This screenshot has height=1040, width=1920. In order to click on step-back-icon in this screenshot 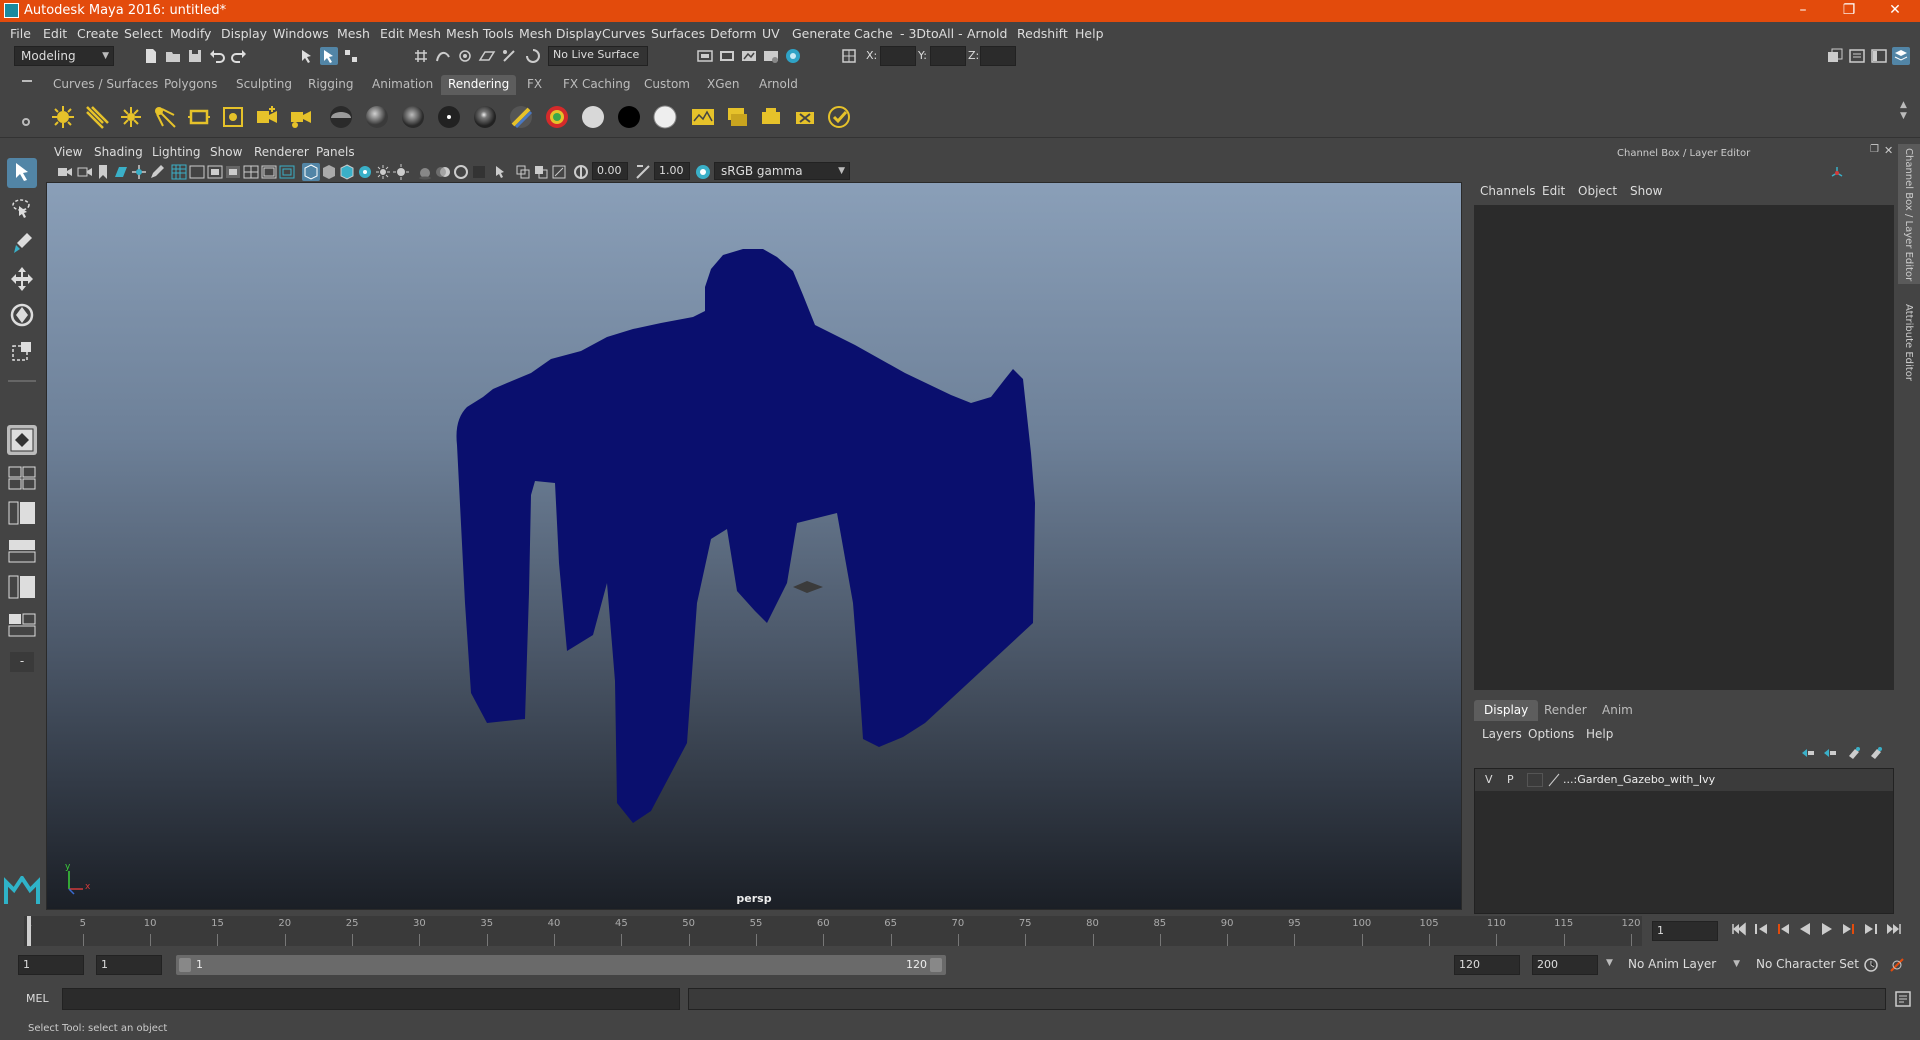, I will do `click(1761, 929)`.